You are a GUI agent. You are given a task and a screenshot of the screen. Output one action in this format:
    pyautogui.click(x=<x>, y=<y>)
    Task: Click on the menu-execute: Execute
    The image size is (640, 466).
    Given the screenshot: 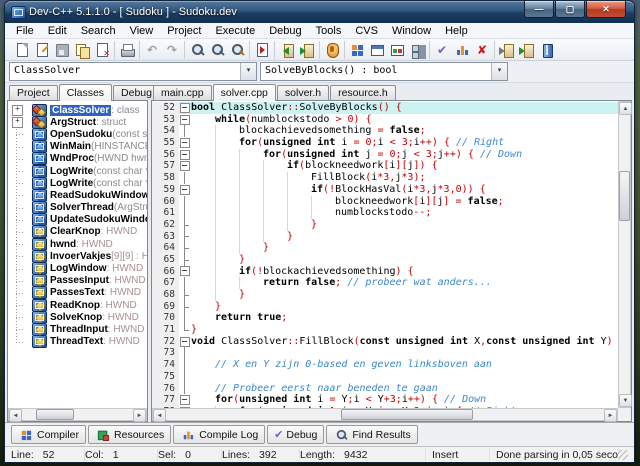 What is the action you would take?
    pyautogui.click(x=235, y=31)
    